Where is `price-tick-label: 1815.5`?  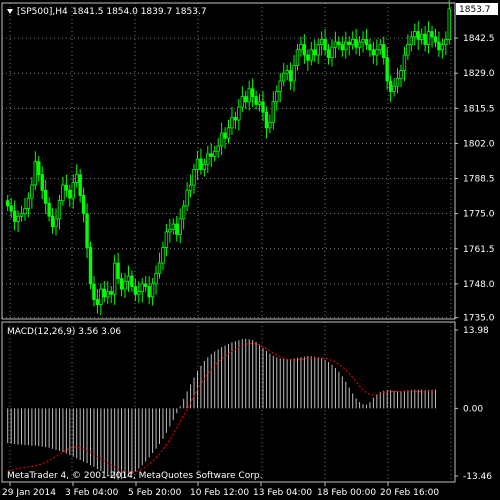 price-tick-label: 1815.5 is located at coordinates (479, 109).